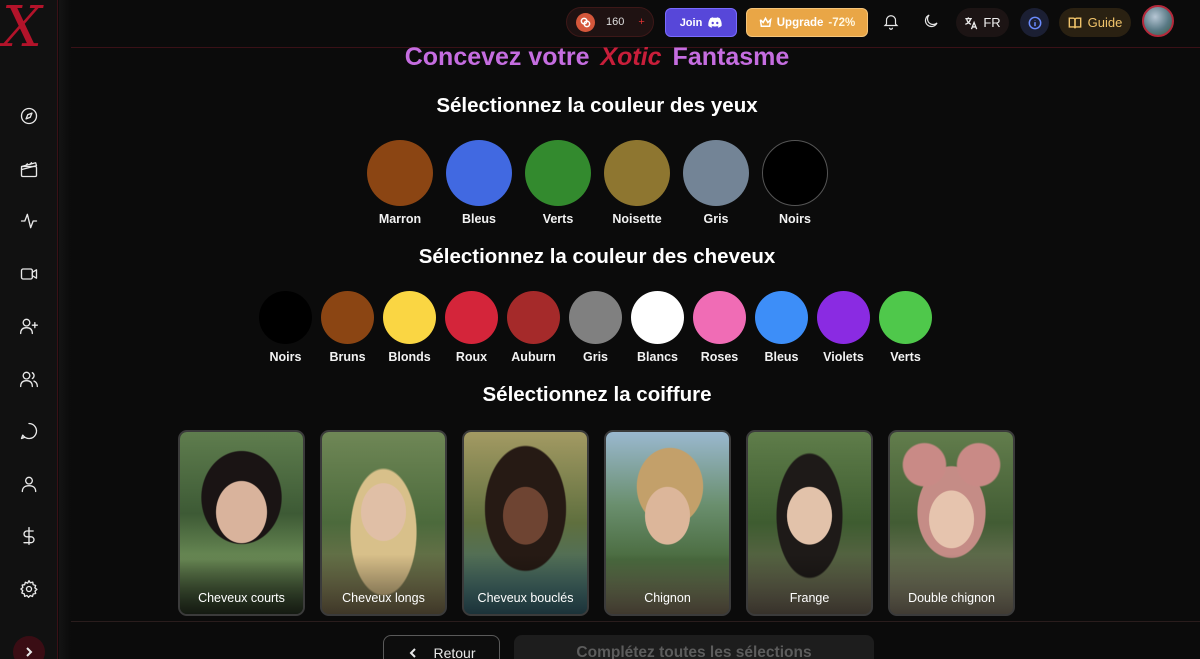  I want to click on user-avatar, so click(1158, 21).